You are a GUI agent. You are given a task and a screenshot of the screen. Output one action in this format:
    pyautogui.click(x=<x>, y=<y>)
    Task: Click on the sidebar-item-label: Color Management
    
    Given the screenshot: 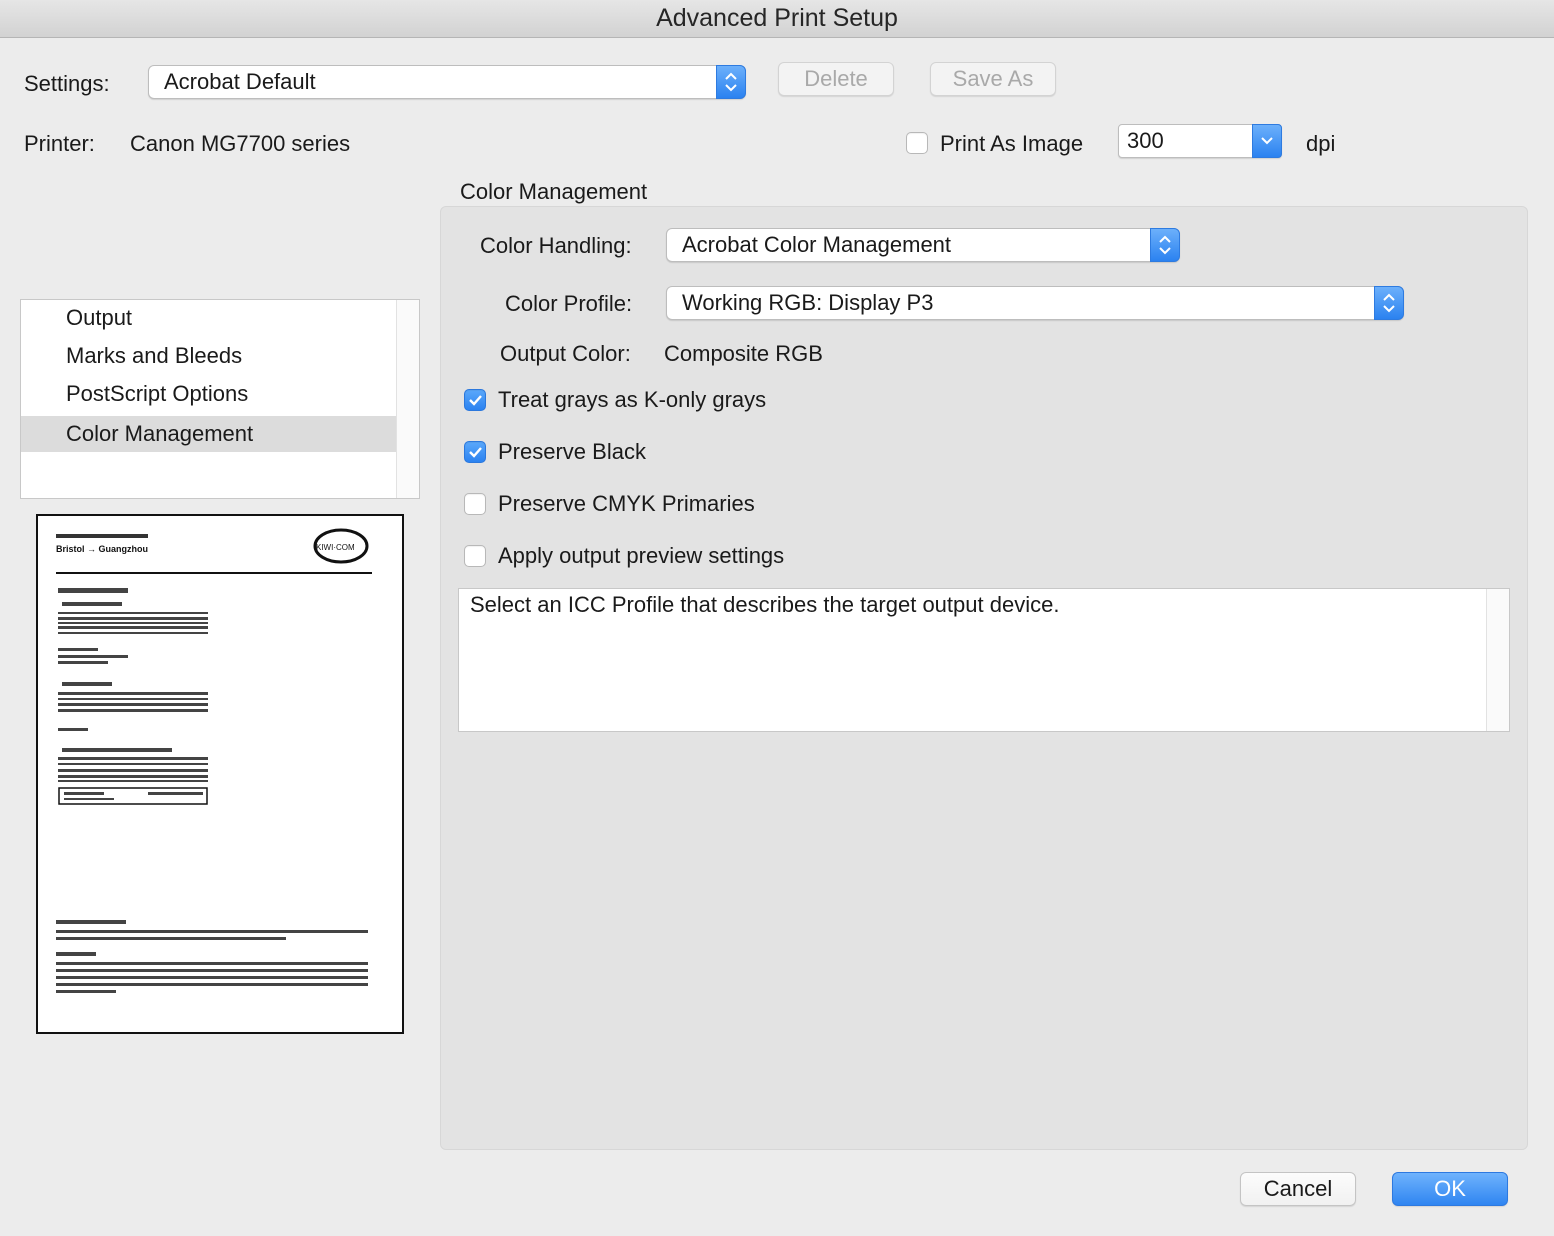 What is the action you would take?
    pyautogui.click(x=160, y=433)
    